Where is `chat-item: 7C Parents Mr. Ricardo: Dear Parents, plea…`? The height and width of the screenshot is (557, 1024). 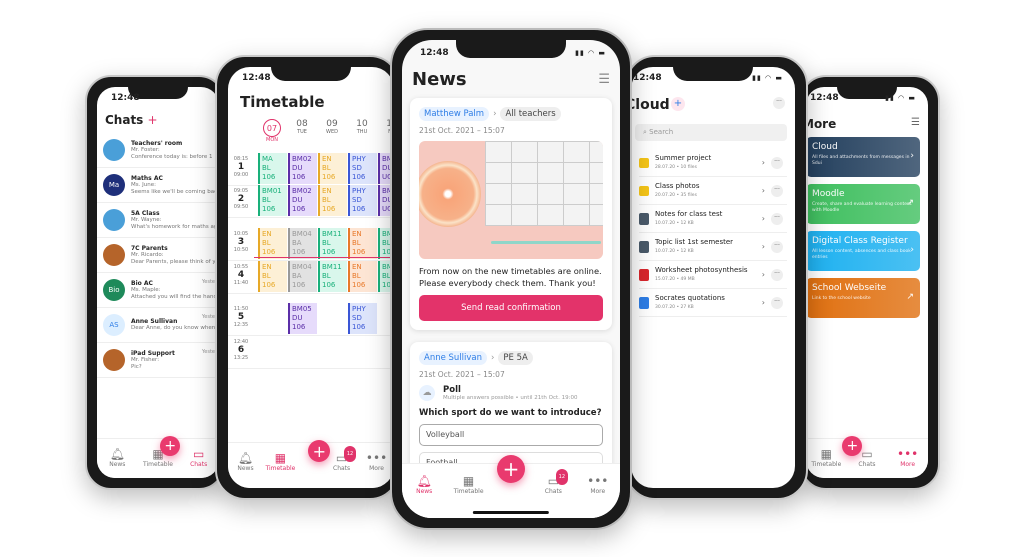
chat-item: 7C Parents Mr. Ricardo: Dear Parents, plea… is located at coordinates (158, 255).